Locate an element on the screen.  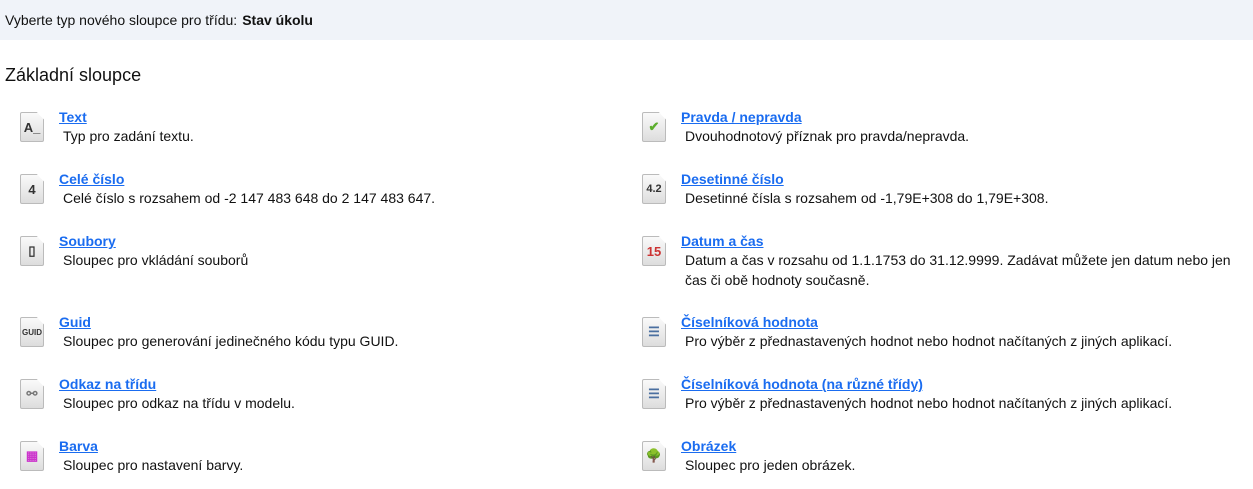
column-type-item: 🌳 Obrázek Sloupec pro jeden obrázek. is located at coordinates (942, 463).